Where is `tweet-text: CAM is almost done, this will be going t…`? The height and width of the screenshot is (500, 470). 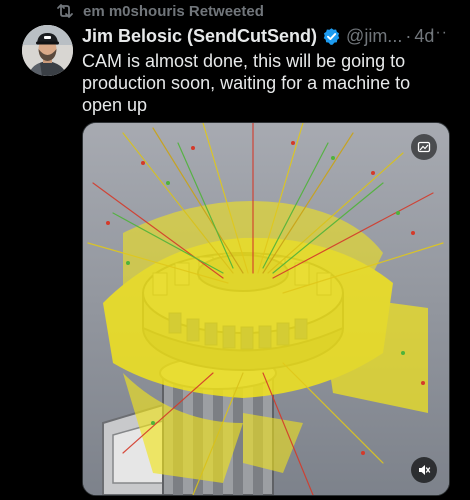
tweet-text: CAM is almost done, this will be going t… is located at coordinates (246, 83).